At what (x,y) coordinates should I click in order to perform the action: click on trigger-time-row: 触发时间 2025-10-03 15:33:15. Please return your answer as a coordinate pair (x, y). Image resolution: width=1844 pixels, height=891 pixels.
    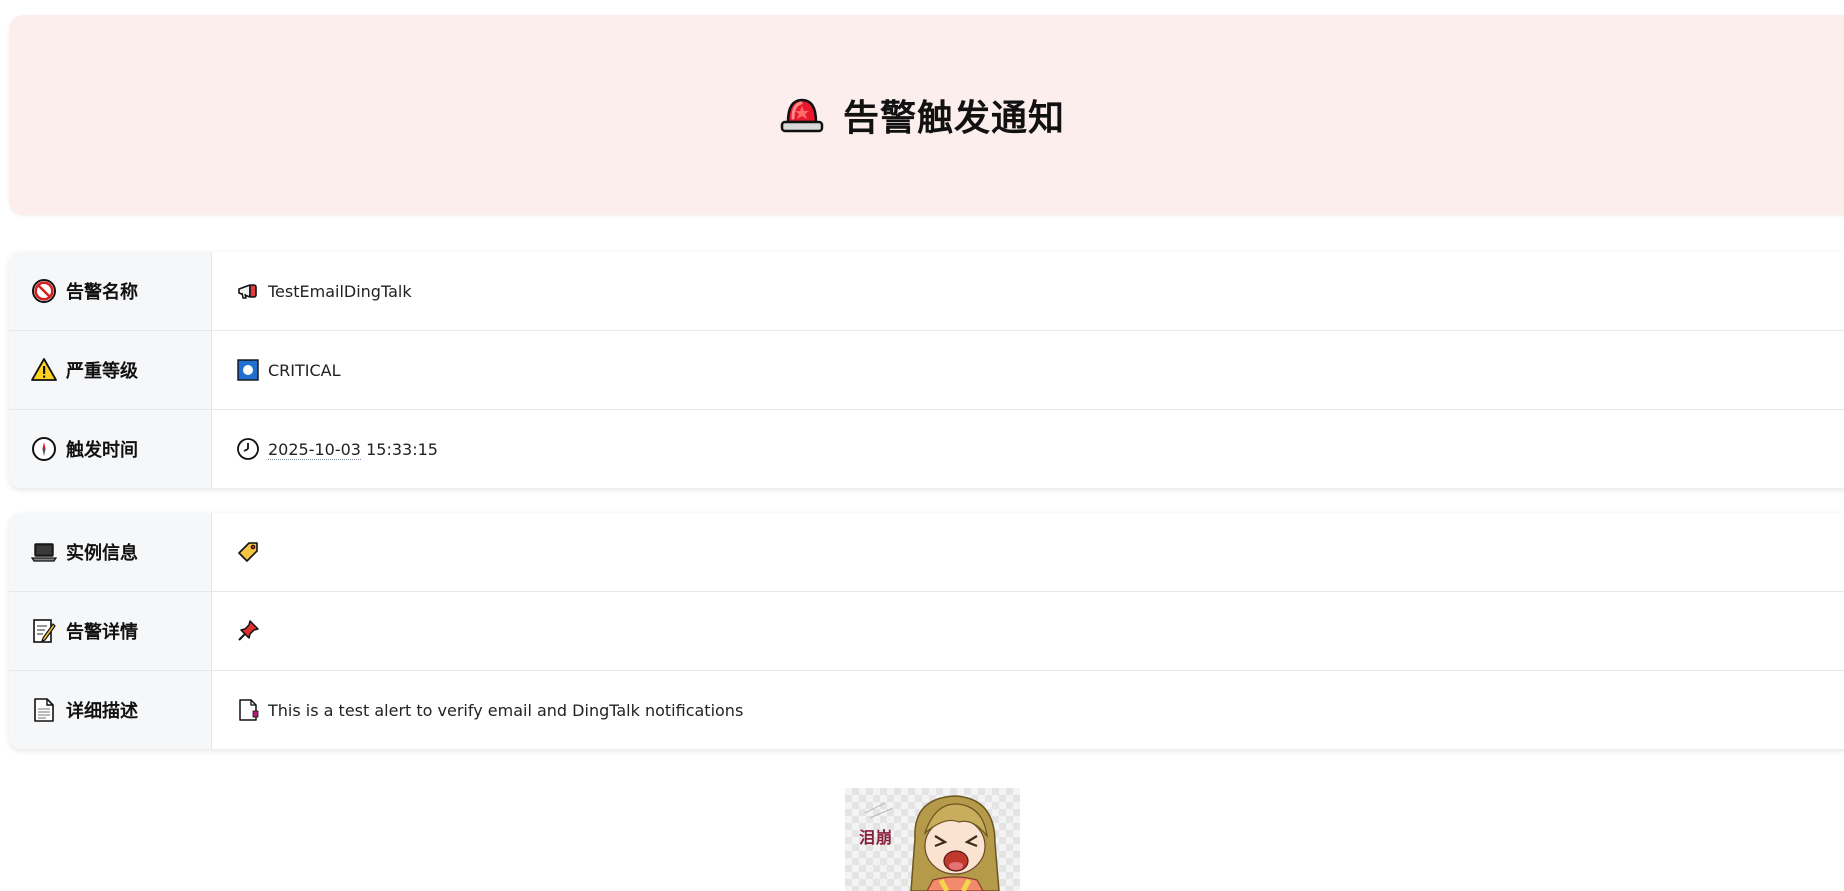
    Looking at the image, I should click on (926, 448).